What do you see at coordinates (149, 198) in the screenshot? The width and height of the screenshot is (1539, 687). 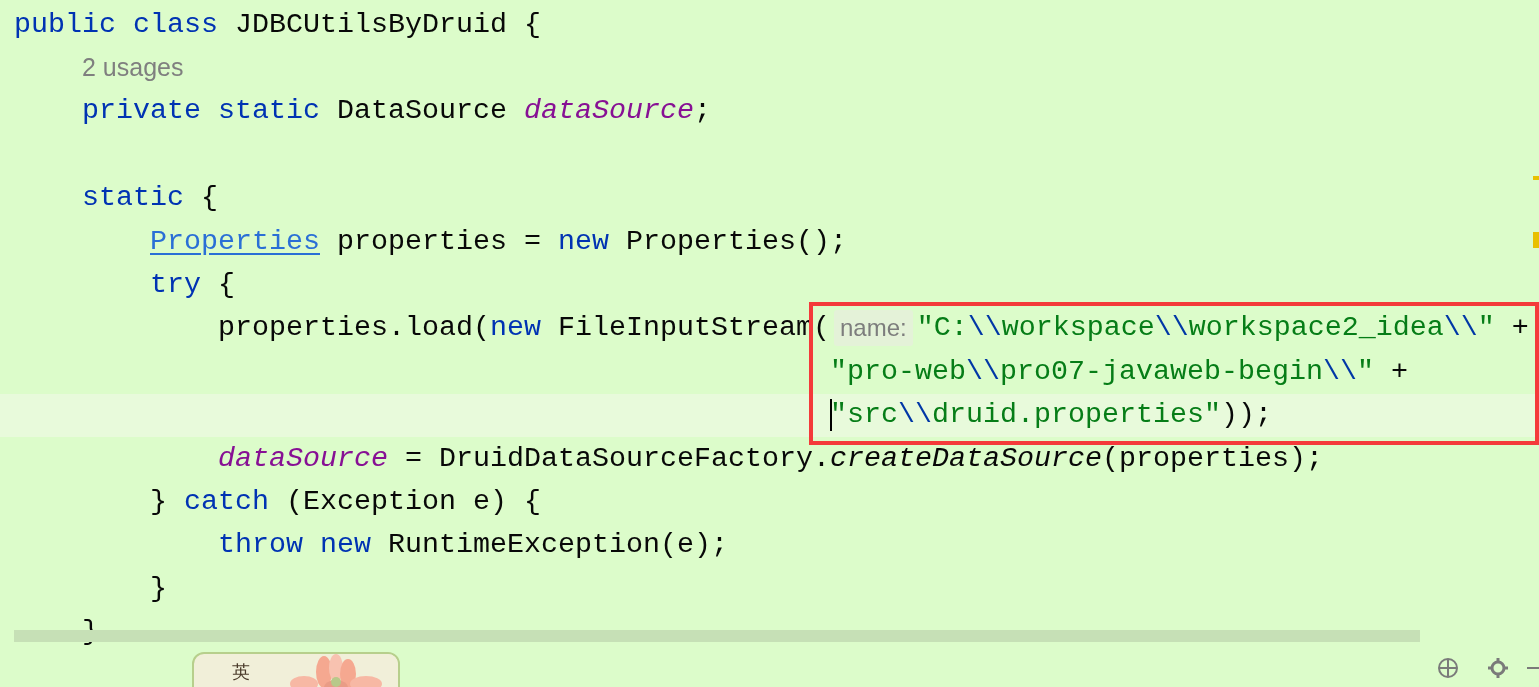 I see `code-line: static {` at bounding box center [149, 198].